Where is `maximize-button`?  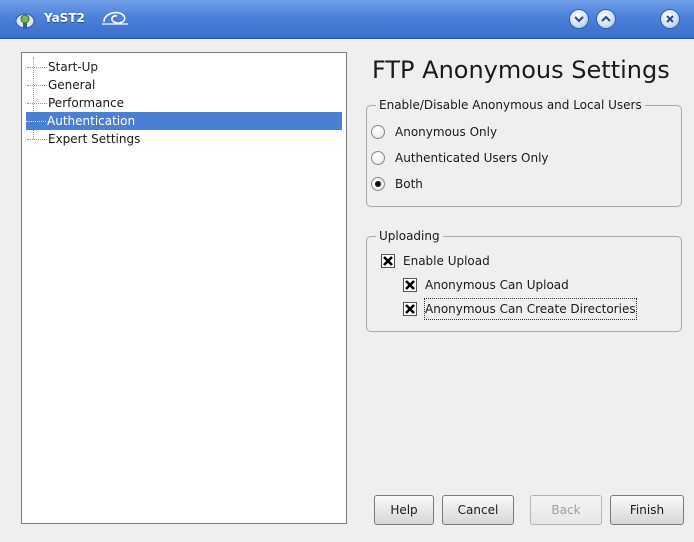 maximize-button is located at coordinates (606, 19).